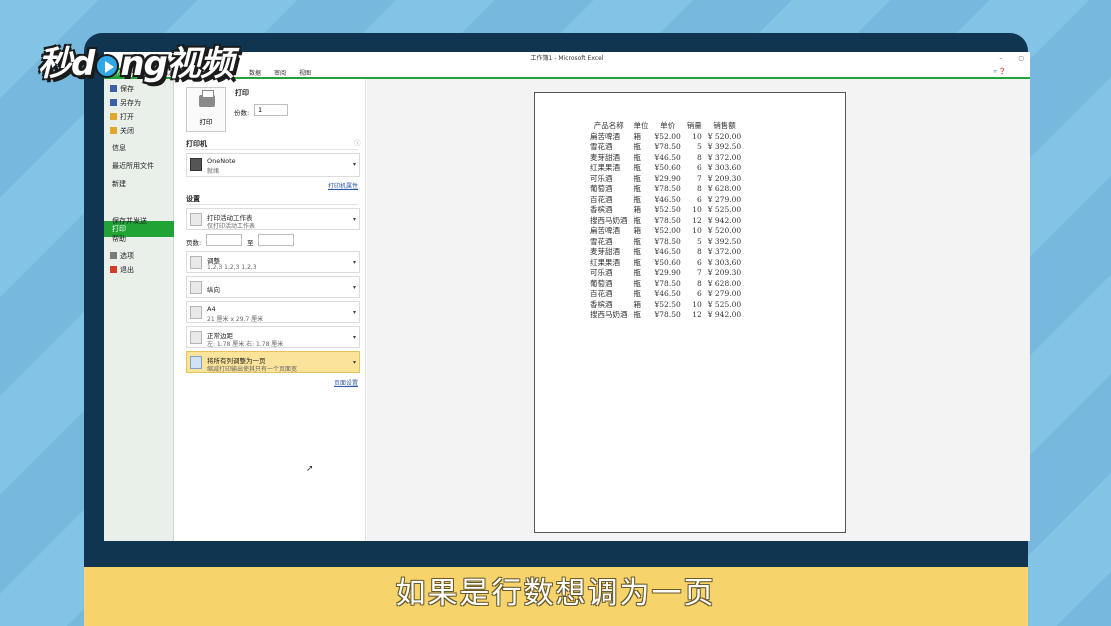 The image size is (1111, 626). What do you see at coordinates (255, 72) in the screenshot?
I see `tab-data: 数据` at bounding box center [255, 72].